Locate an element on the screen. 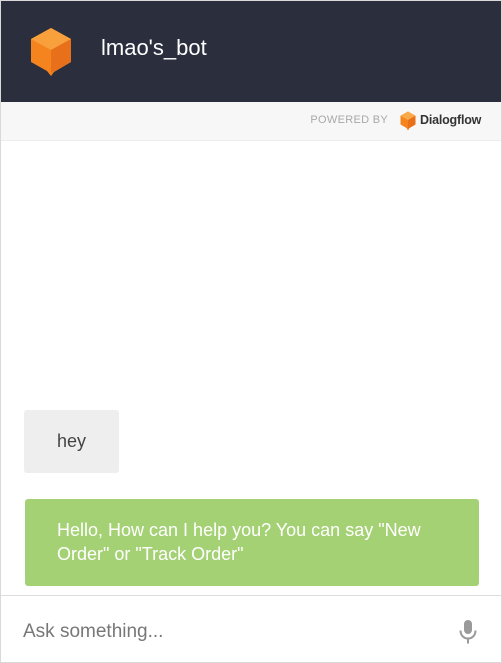 This screenshot has width=502, height=663. dialogflow-icon is located at coordinates (408, 121).